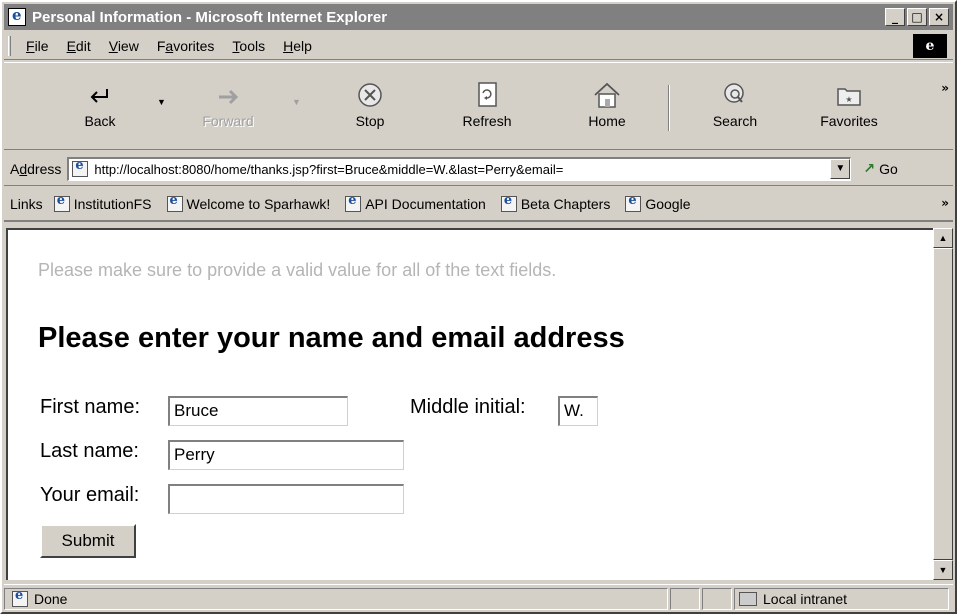 The height and width of the screenshot is (614, 957). I want to click on forward-label: Forward, so click(228, 121).